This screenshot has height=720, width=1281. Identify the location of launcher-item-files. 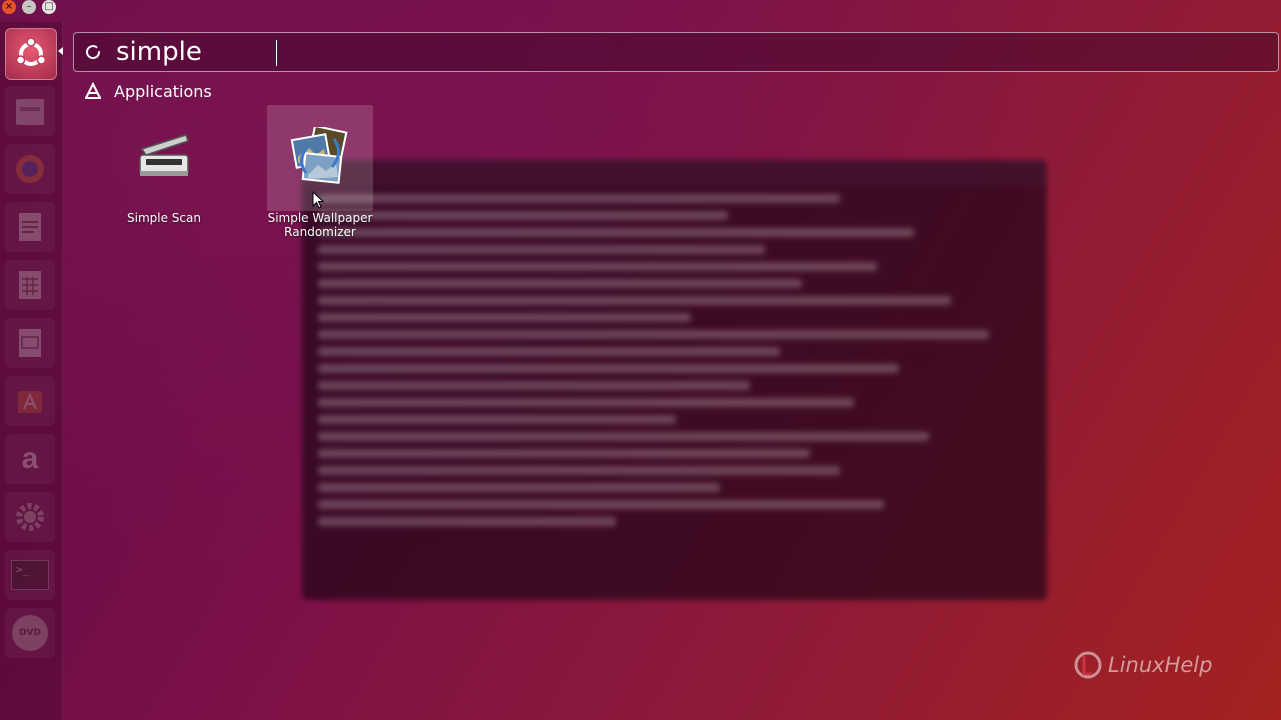
(30, 111).